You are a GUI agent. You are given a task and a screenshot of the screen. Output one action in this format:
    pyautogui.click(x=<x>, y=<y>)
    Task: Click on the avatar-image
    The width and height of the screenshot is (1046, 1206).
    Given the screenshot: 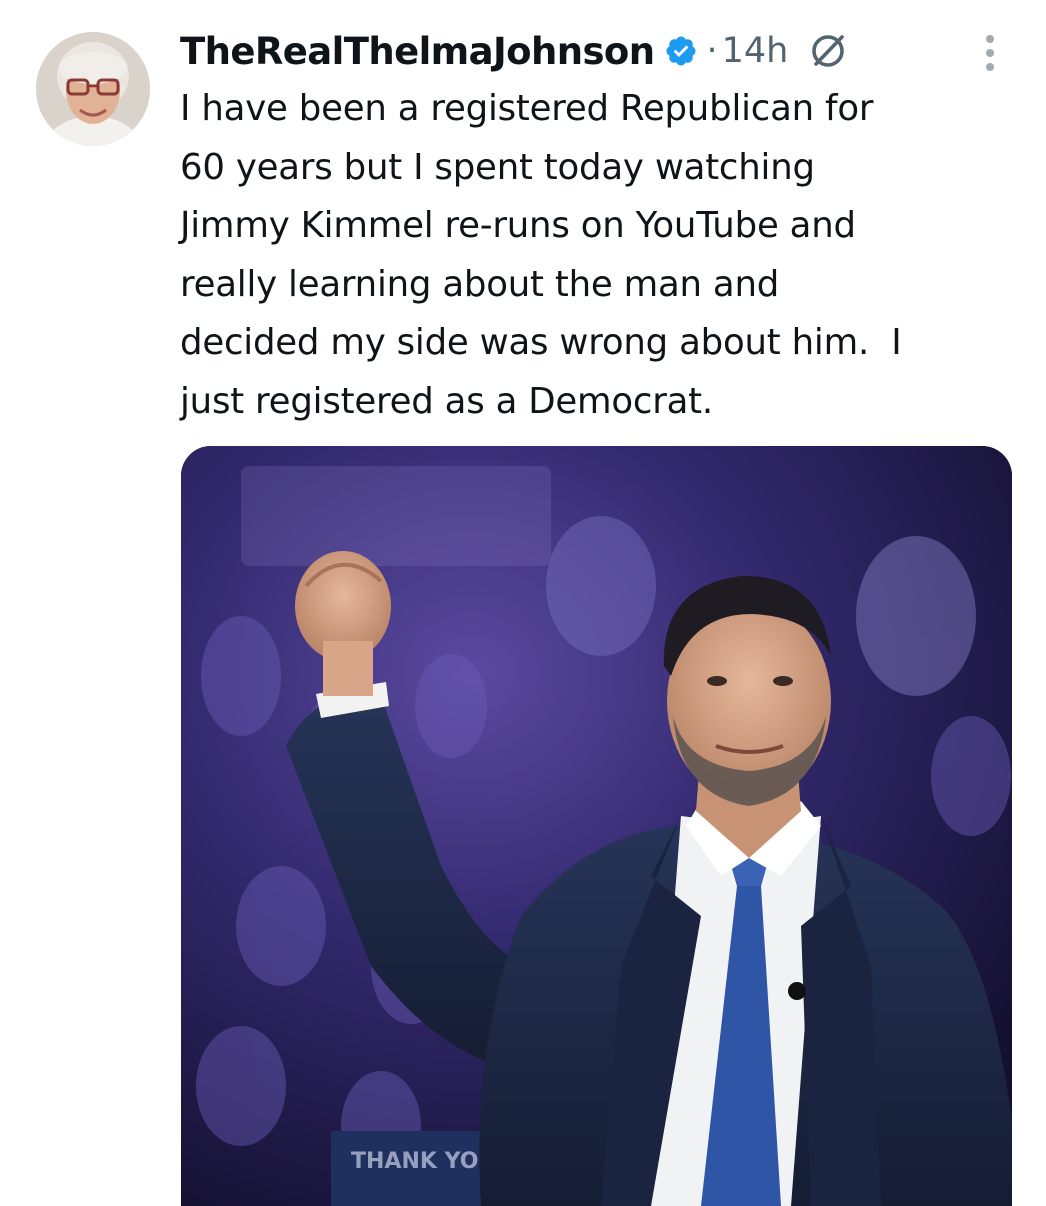 What is the action you would take?
    pyautogui.click(x=93, y=89)
    